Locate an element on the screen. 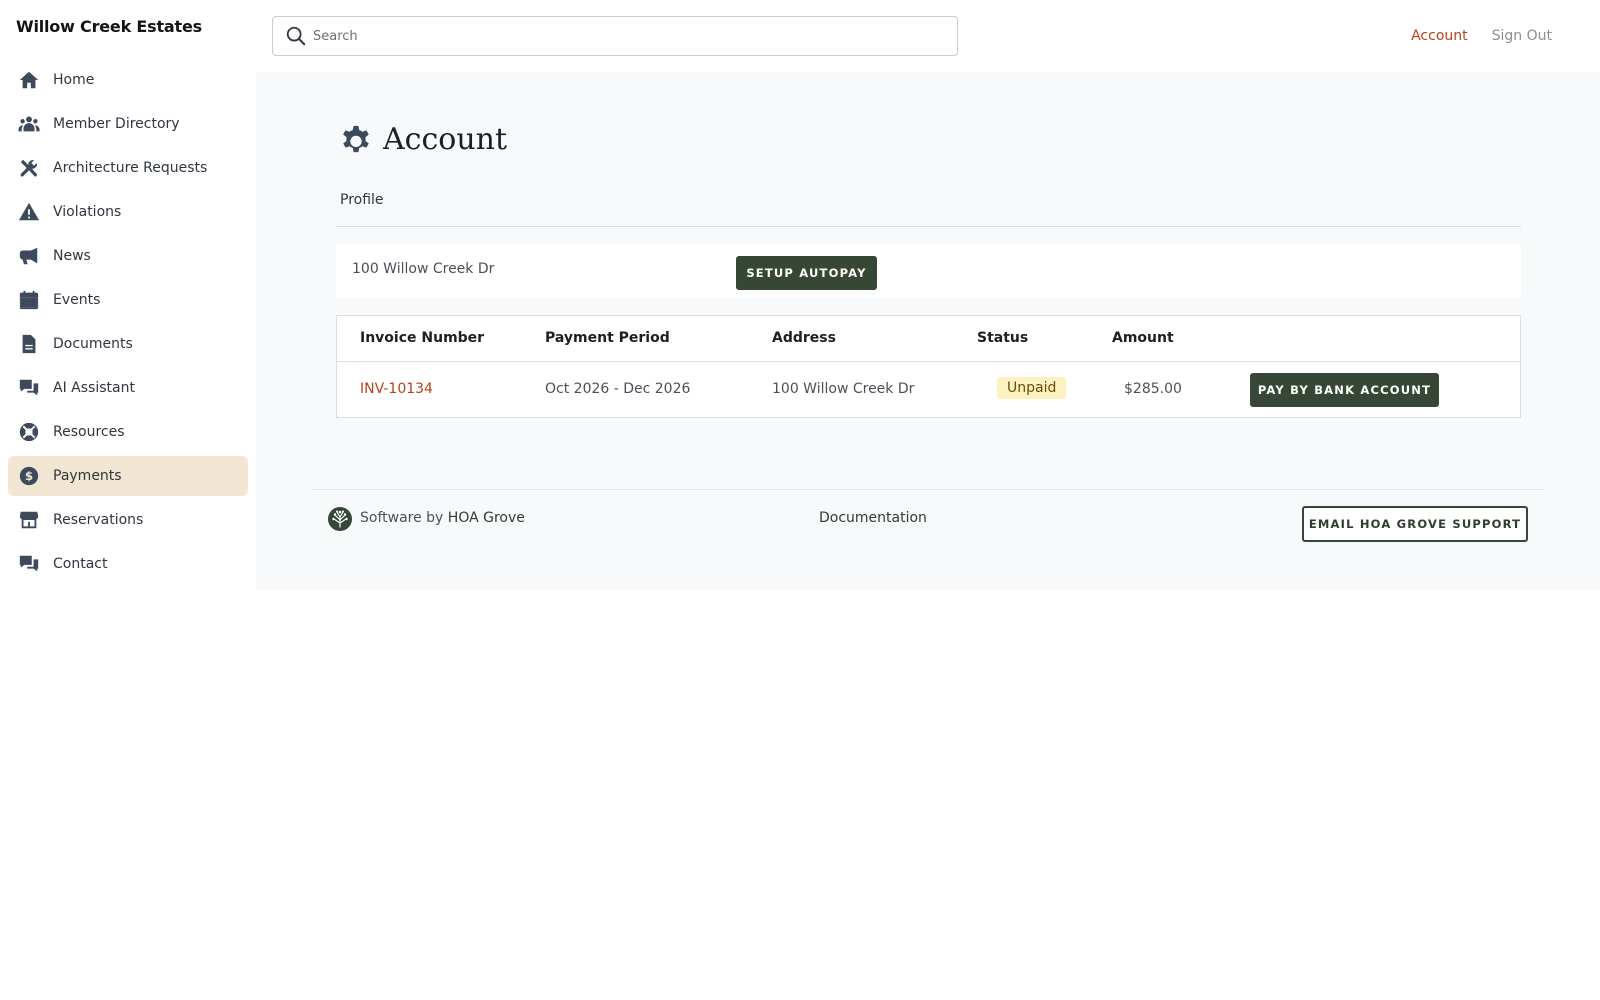  column-header-invoice: Invoice Number is located at coordinates (422, 338).